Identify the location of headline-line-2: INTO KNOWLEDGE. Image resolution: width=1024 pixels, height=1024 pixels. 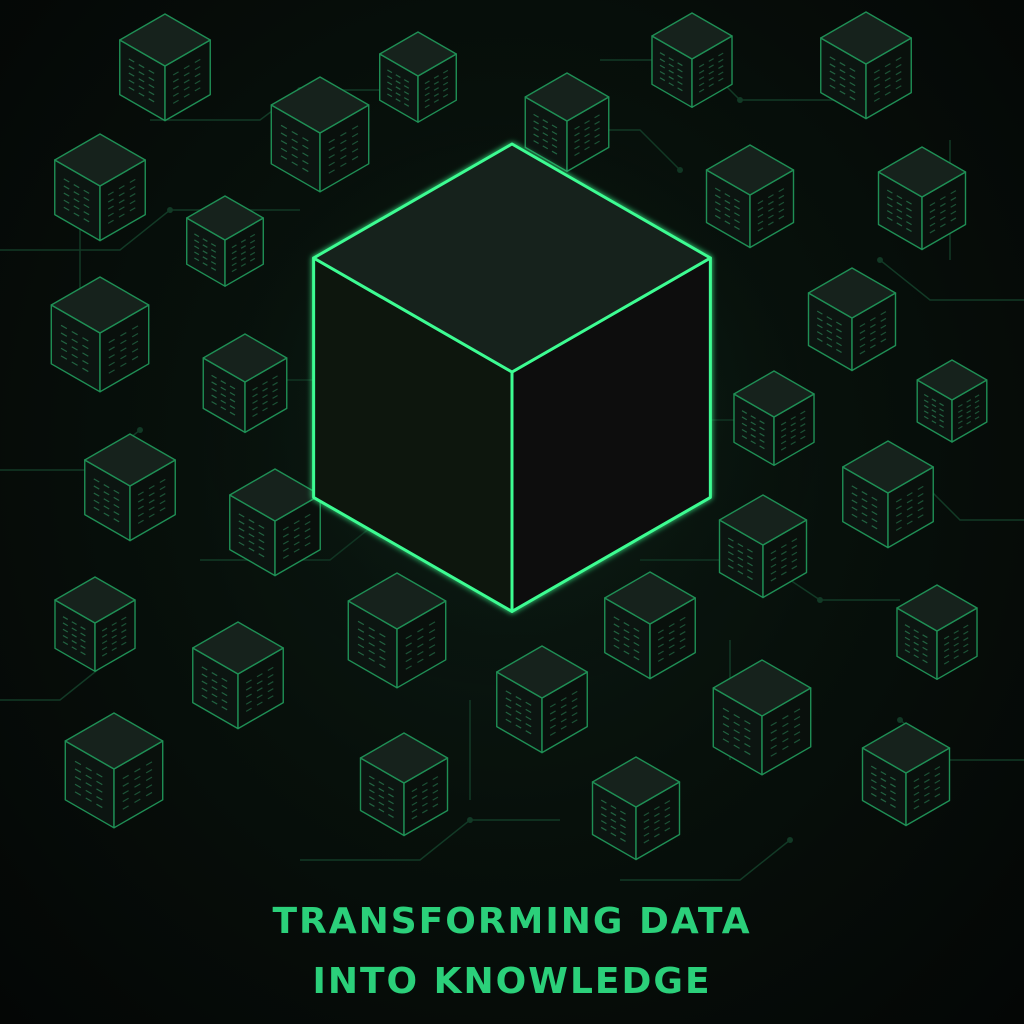
(512, 981).